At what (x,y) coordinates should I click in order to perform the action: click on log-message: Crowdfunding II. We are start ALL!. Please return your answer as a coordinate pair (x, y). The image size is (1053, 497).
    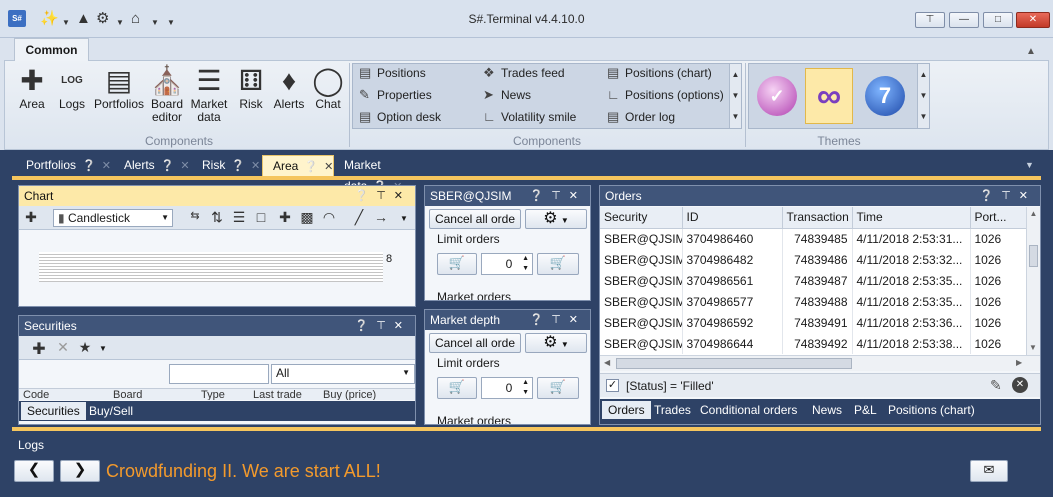
    Looking at the image, I should click on (243, 471).